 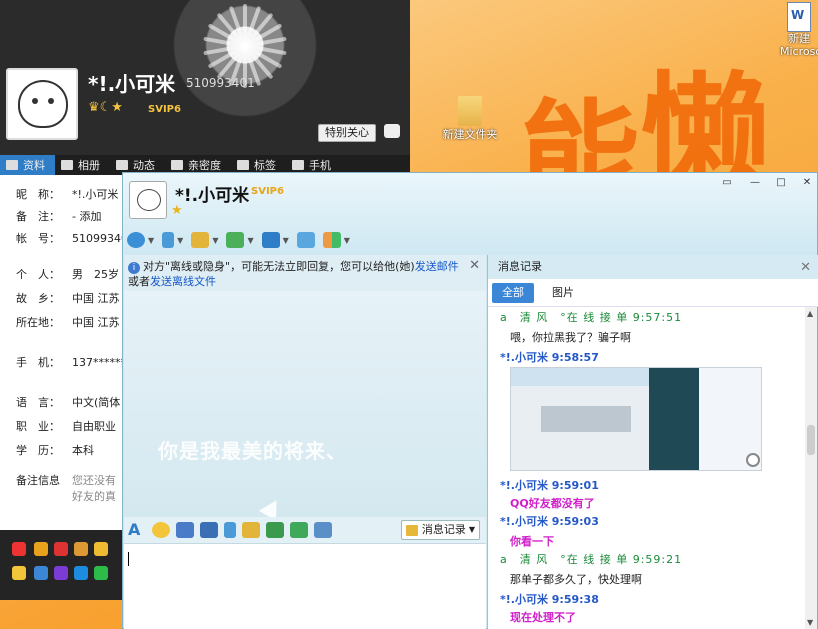 I want to click on star-icon: ★, so click(x=177, y=210).